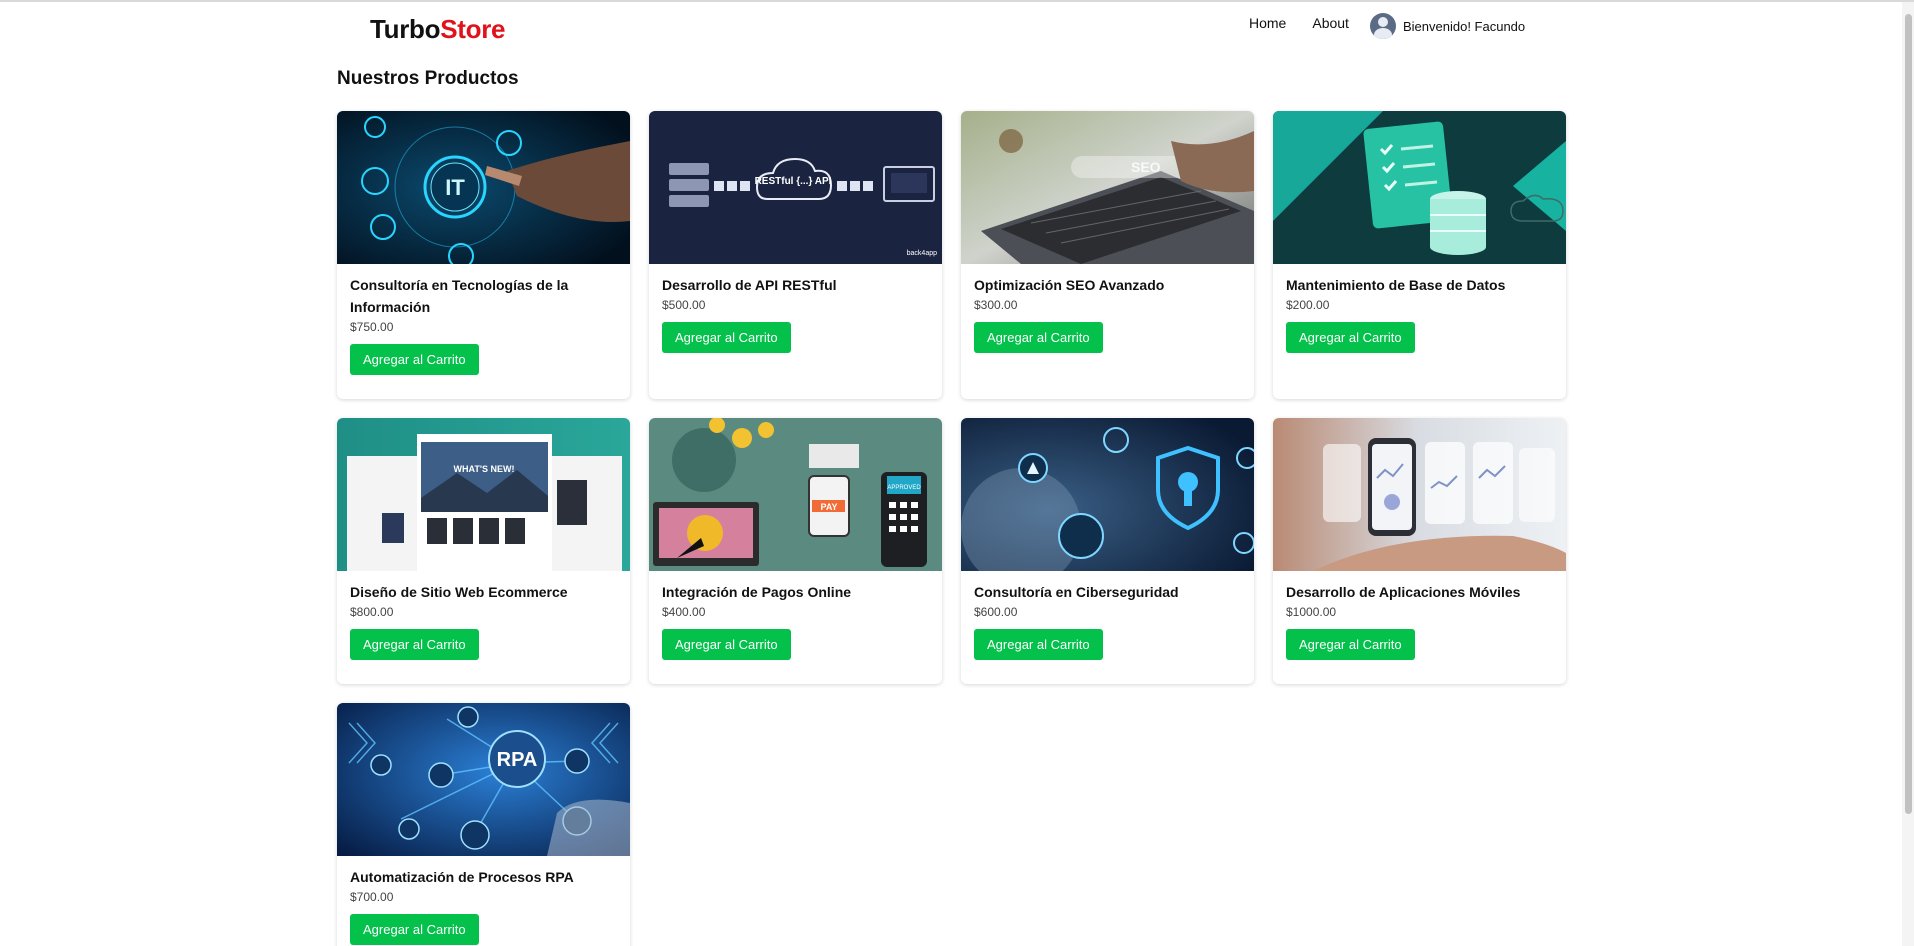  I want to click on brand-logo: TurboStore, so click(437, 29).